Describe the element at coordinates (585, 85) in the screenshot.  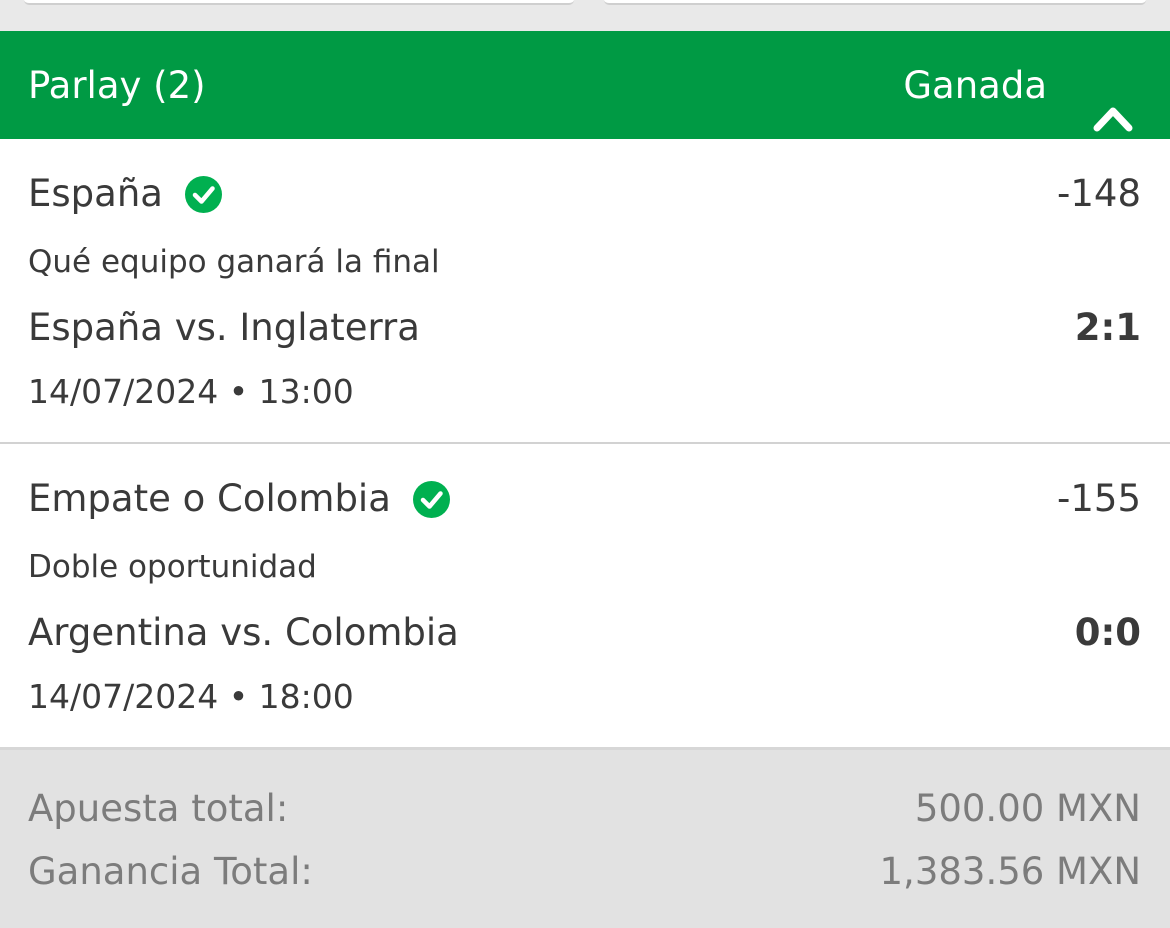
I see `parlay-header: Parlay (2) Ganada` at that location.